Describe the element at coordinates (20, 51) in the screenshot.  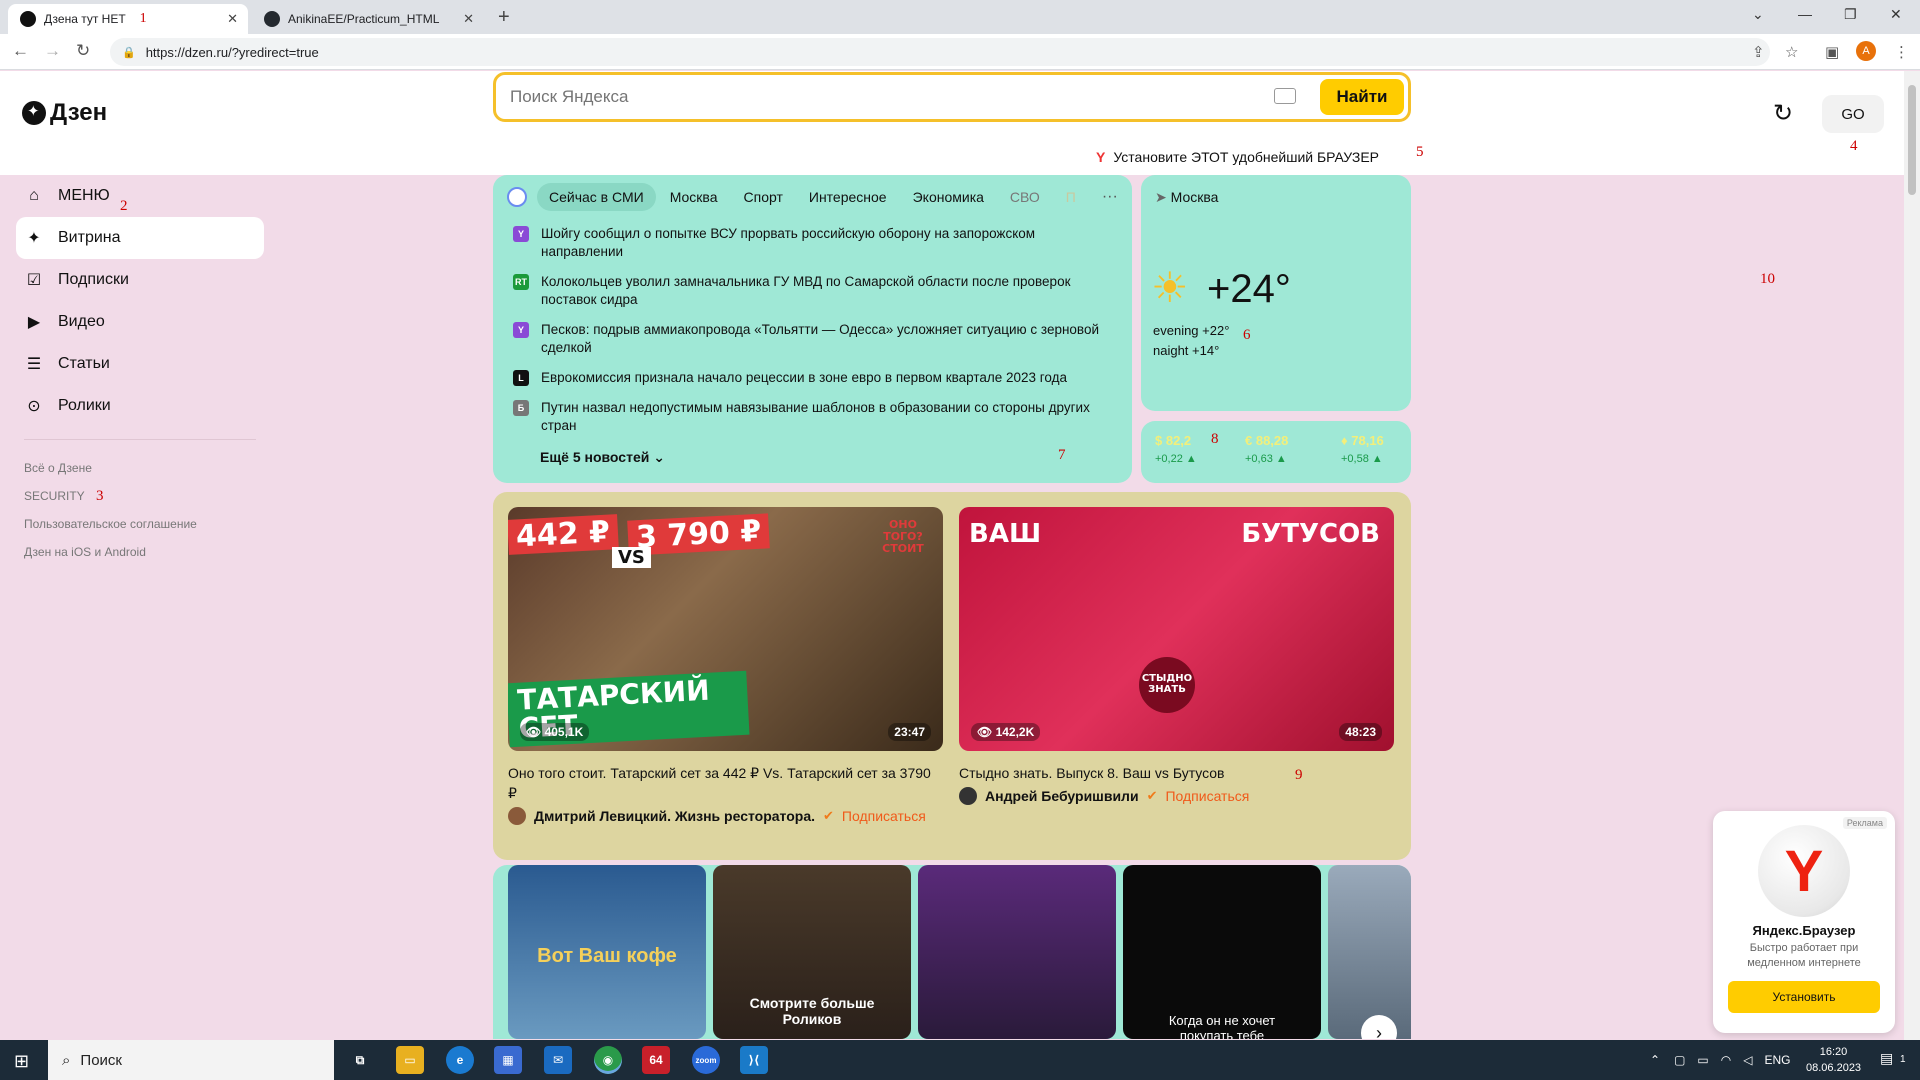
I see `back-icon: ←` at that location.